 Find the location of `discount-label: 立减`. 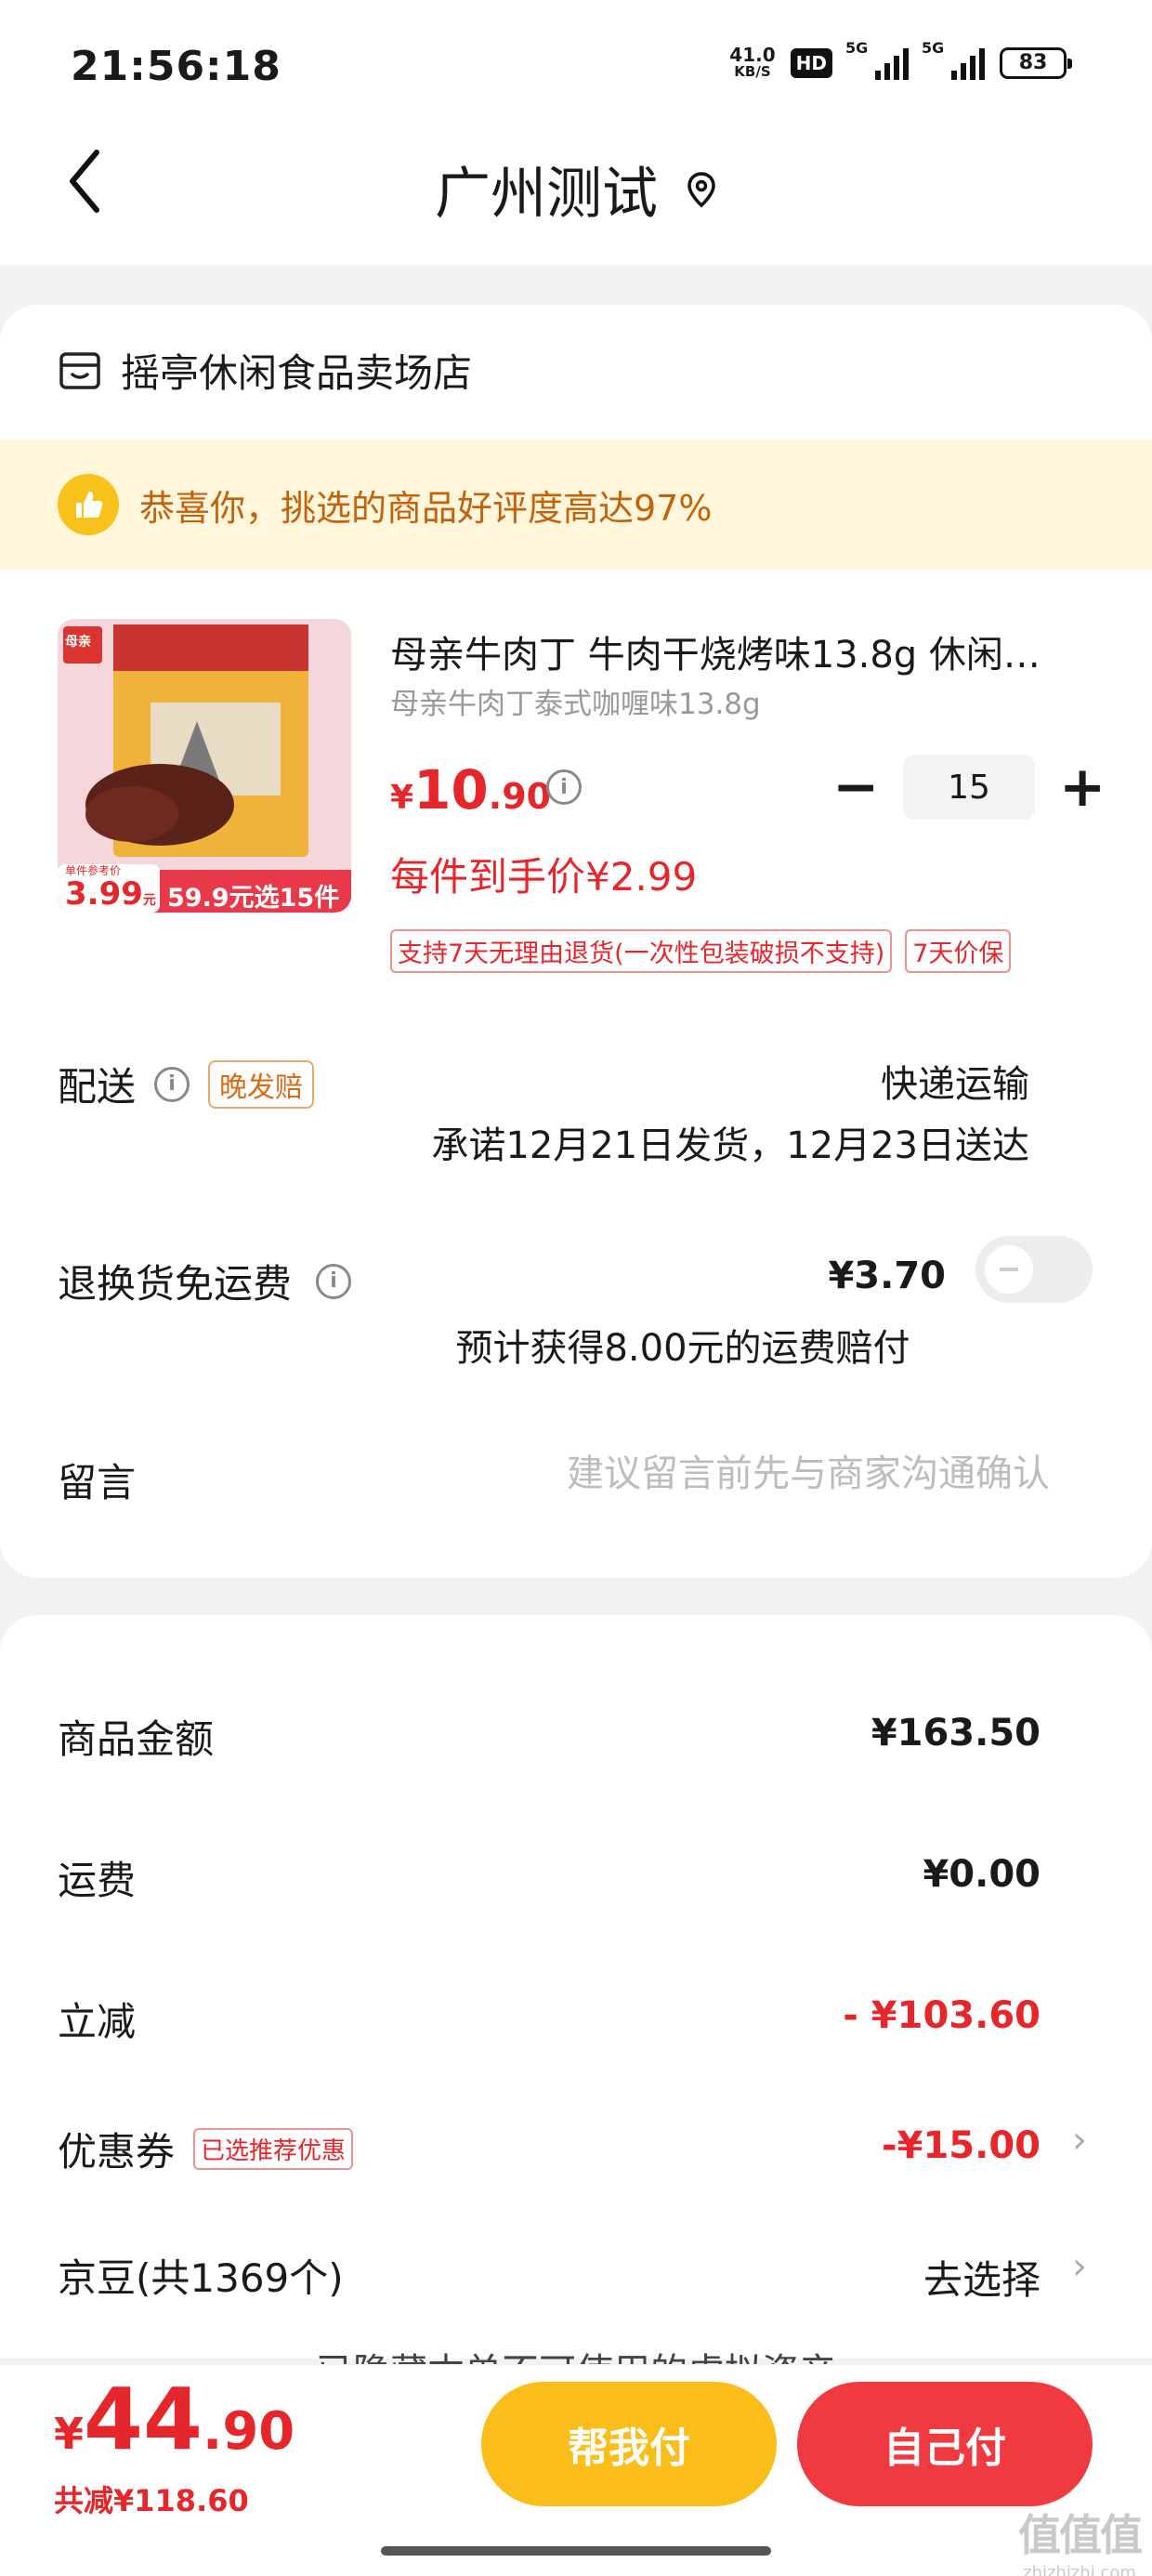

discount-label: 立减 is located at coordinates (97, 2021).